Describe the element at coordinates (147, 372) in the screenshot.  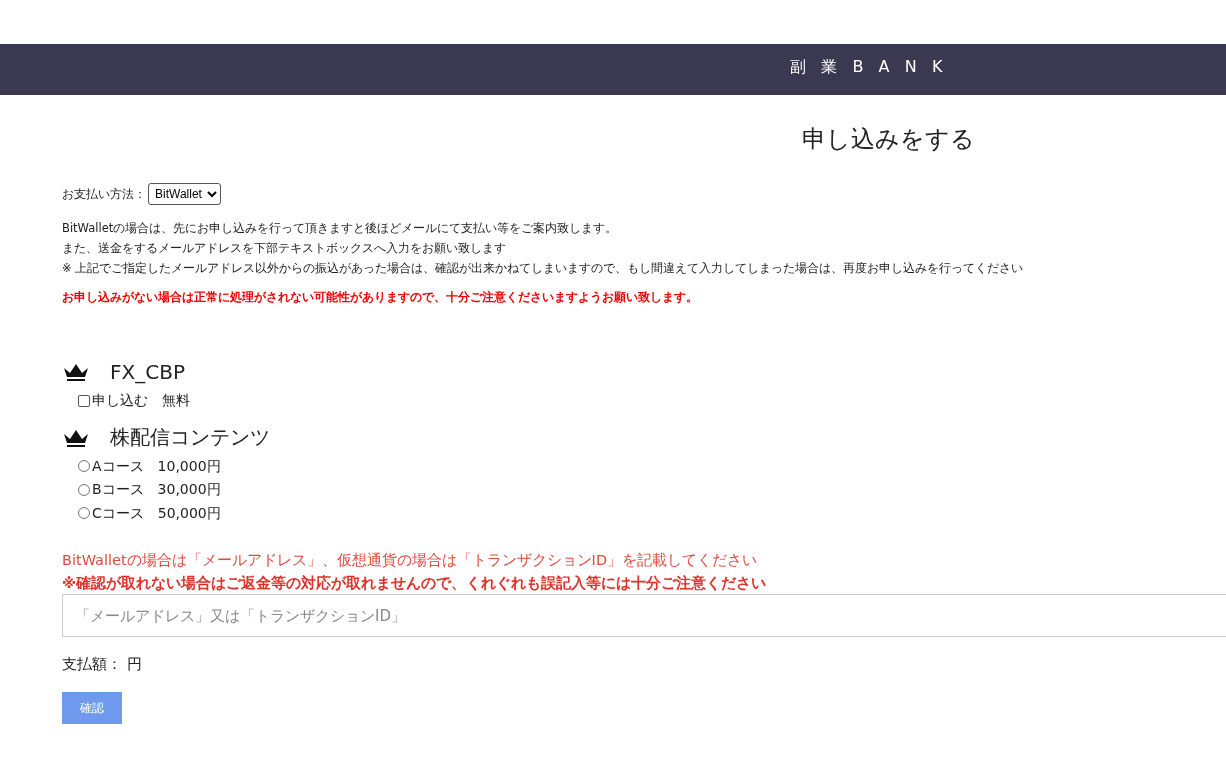
I see `product-heading: FX_CBP` at that location.